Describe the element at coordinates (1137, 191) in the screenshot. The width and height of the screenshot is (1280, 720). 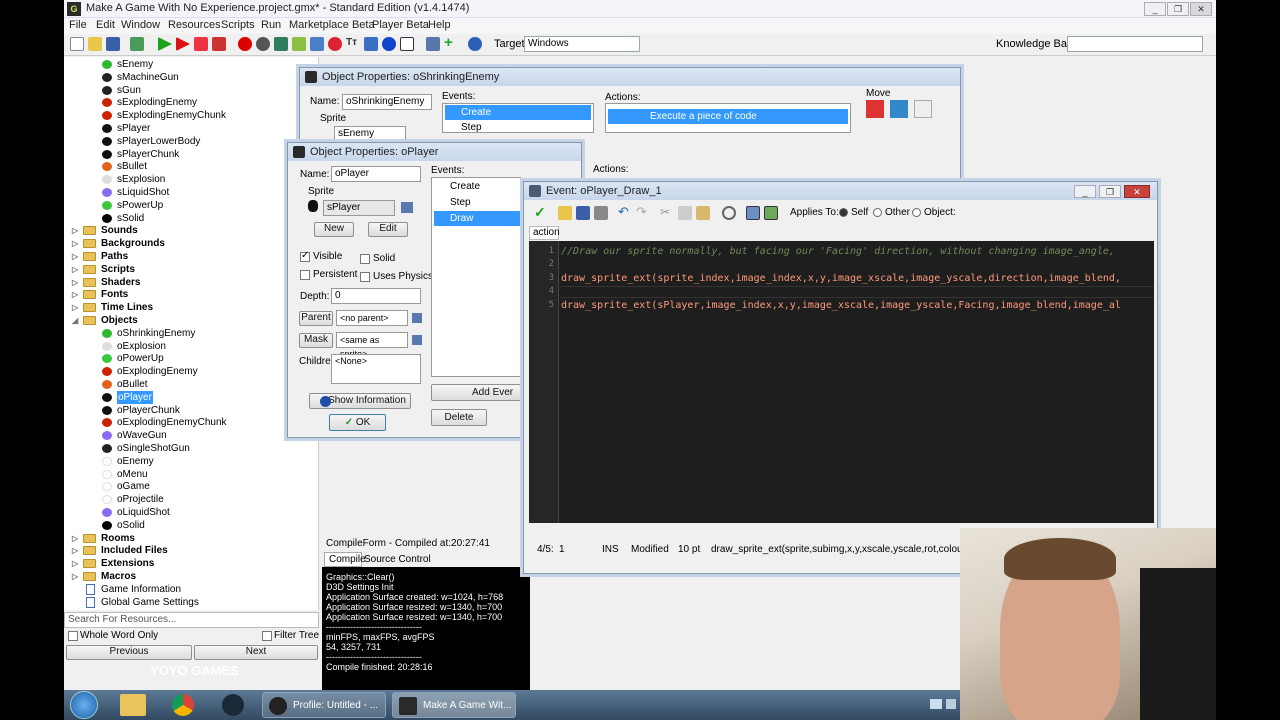
I see `editor-close-button: ✕` at that location.